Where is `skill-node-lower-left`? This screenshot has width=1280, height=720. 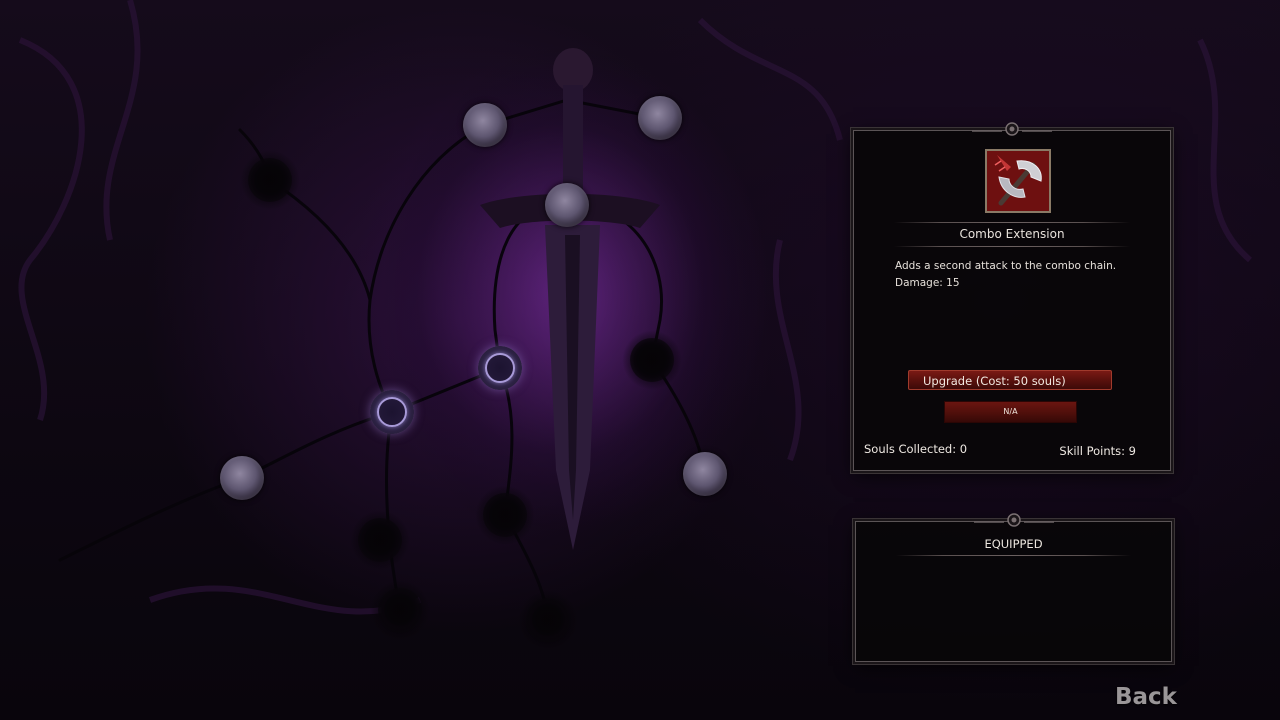
skill-node-lower-left is located at coordinates (380, 540).